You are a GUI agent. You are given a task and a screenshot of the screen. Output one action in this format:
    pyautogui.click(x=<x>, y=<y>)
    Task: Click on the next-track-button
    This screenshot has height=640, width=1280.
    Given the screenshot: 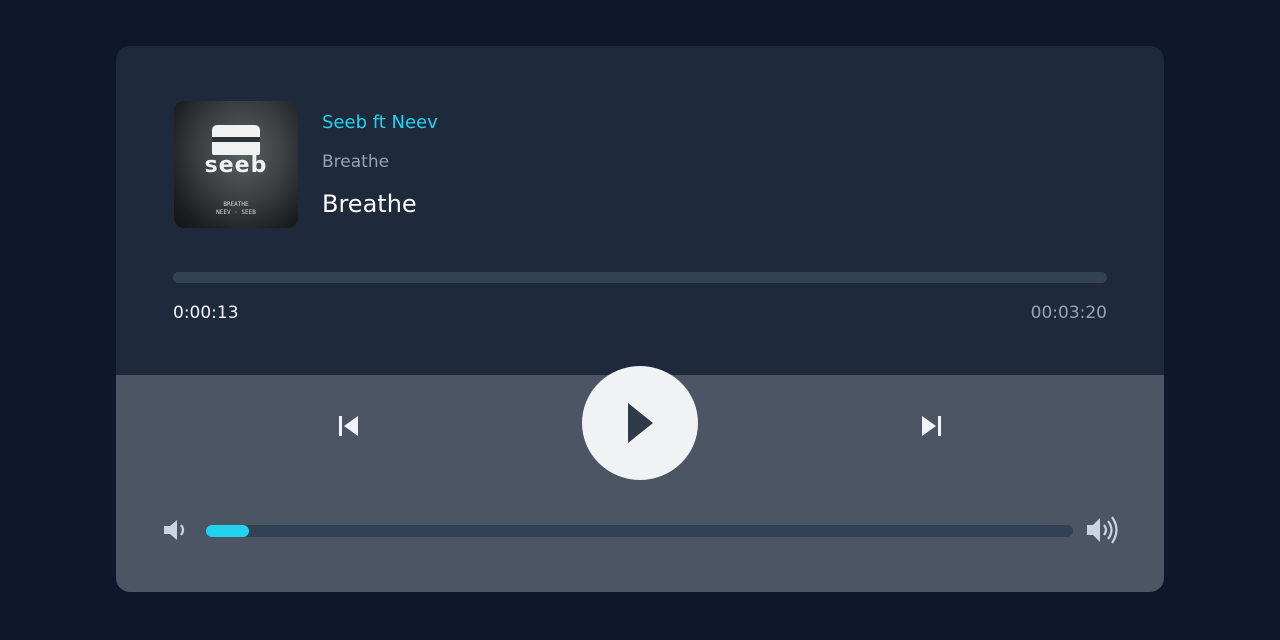 What is the action you would take?
    pyautogui.click(x=931, y=426)
    